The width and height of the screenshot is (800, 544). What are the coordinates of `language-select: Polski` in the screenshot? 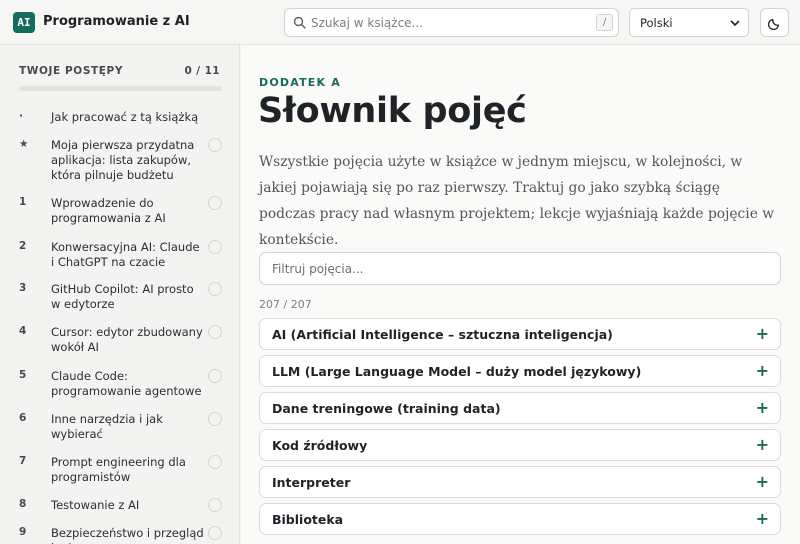 It's located at (689, 22).